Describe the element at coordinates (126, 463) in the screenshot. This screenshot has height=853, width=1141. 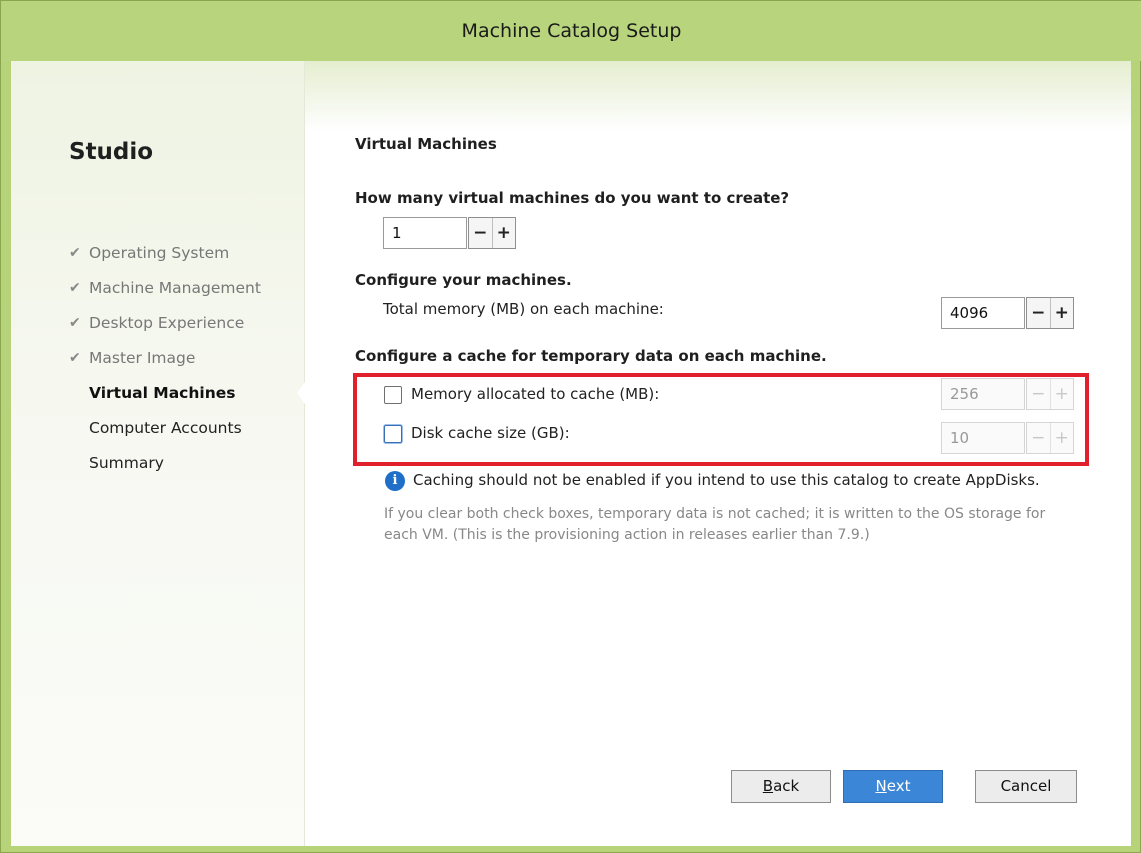
I see `step-label: Summary` at that location.